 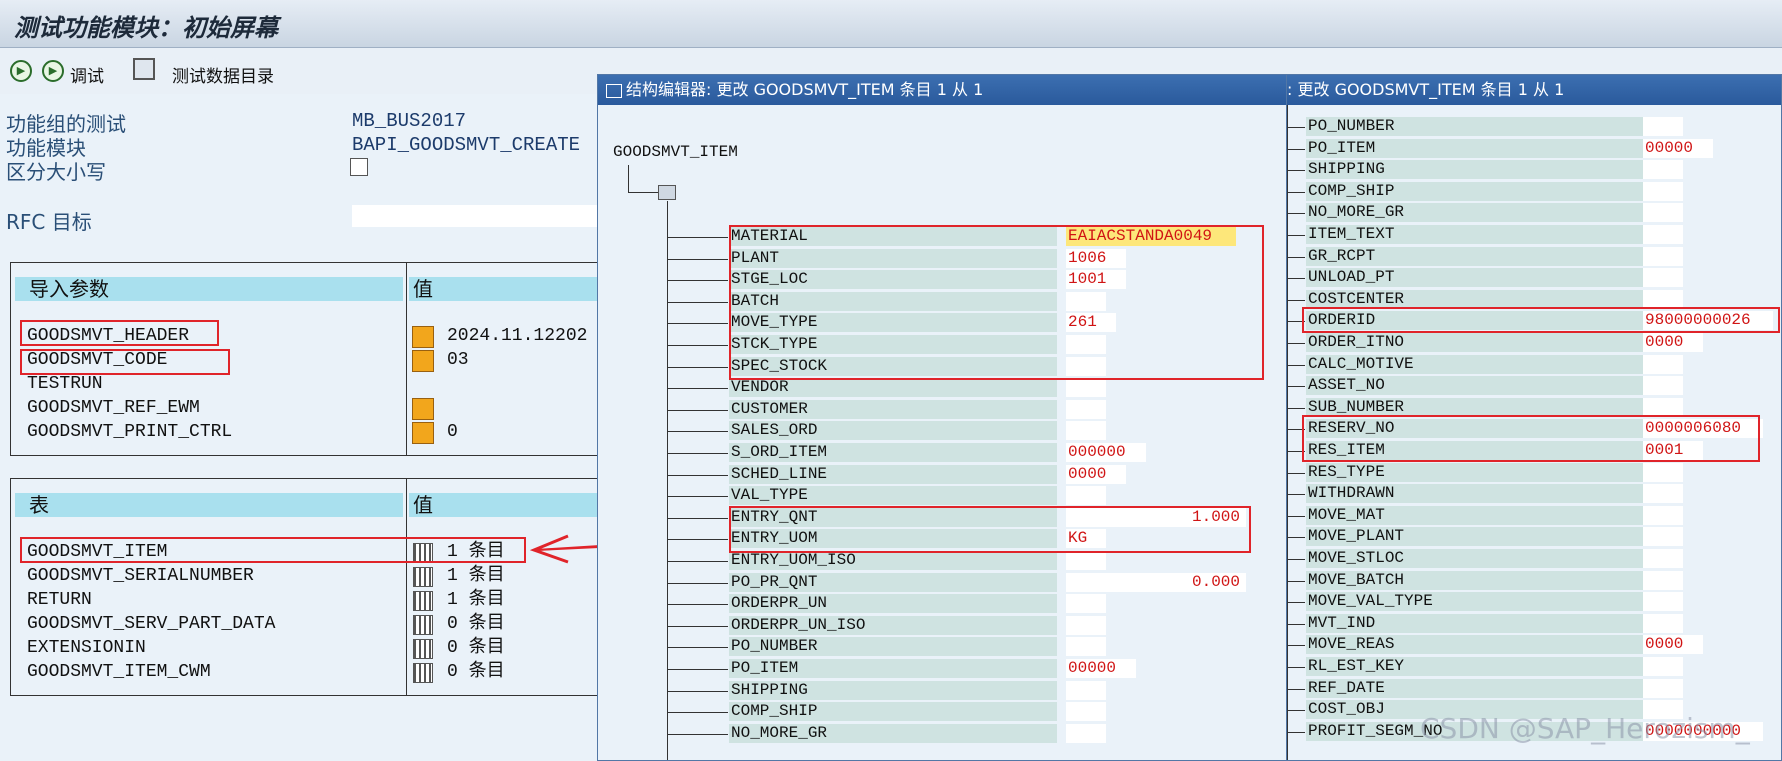 I want to click on field-name: UNLOAD_PT, so click(x=1480, y=278).